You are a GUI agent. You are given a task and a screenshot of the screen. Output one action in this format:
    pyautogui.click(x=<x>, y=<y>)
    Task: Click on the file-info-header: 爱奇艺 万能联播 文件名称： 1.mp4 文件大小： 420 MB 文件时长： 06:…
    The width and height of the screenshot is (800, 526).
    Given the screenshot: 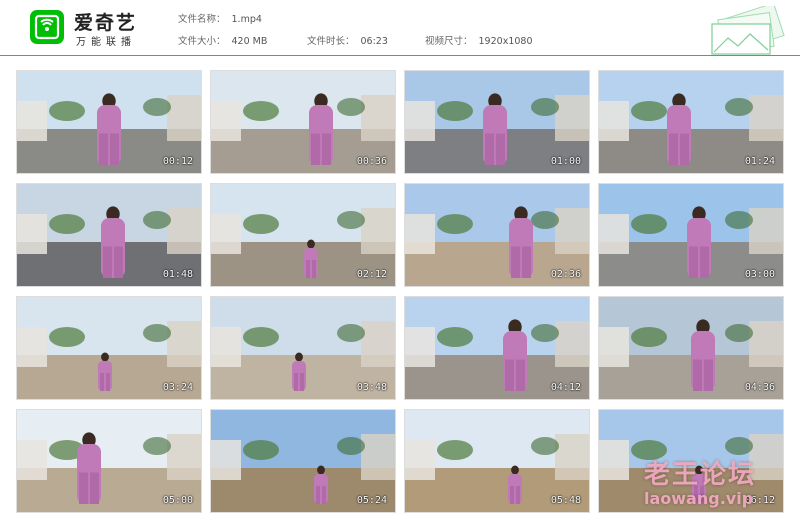 What is the action you would take?
    pyautogui.click(x=400, y=28)
    